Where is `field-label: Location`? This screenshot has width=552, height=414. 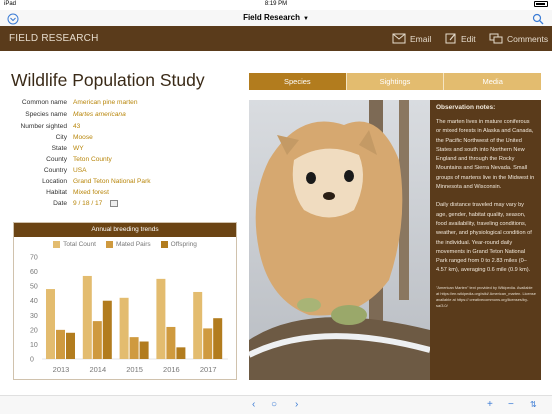
field-label: Location is located at coordinates (54, 181).